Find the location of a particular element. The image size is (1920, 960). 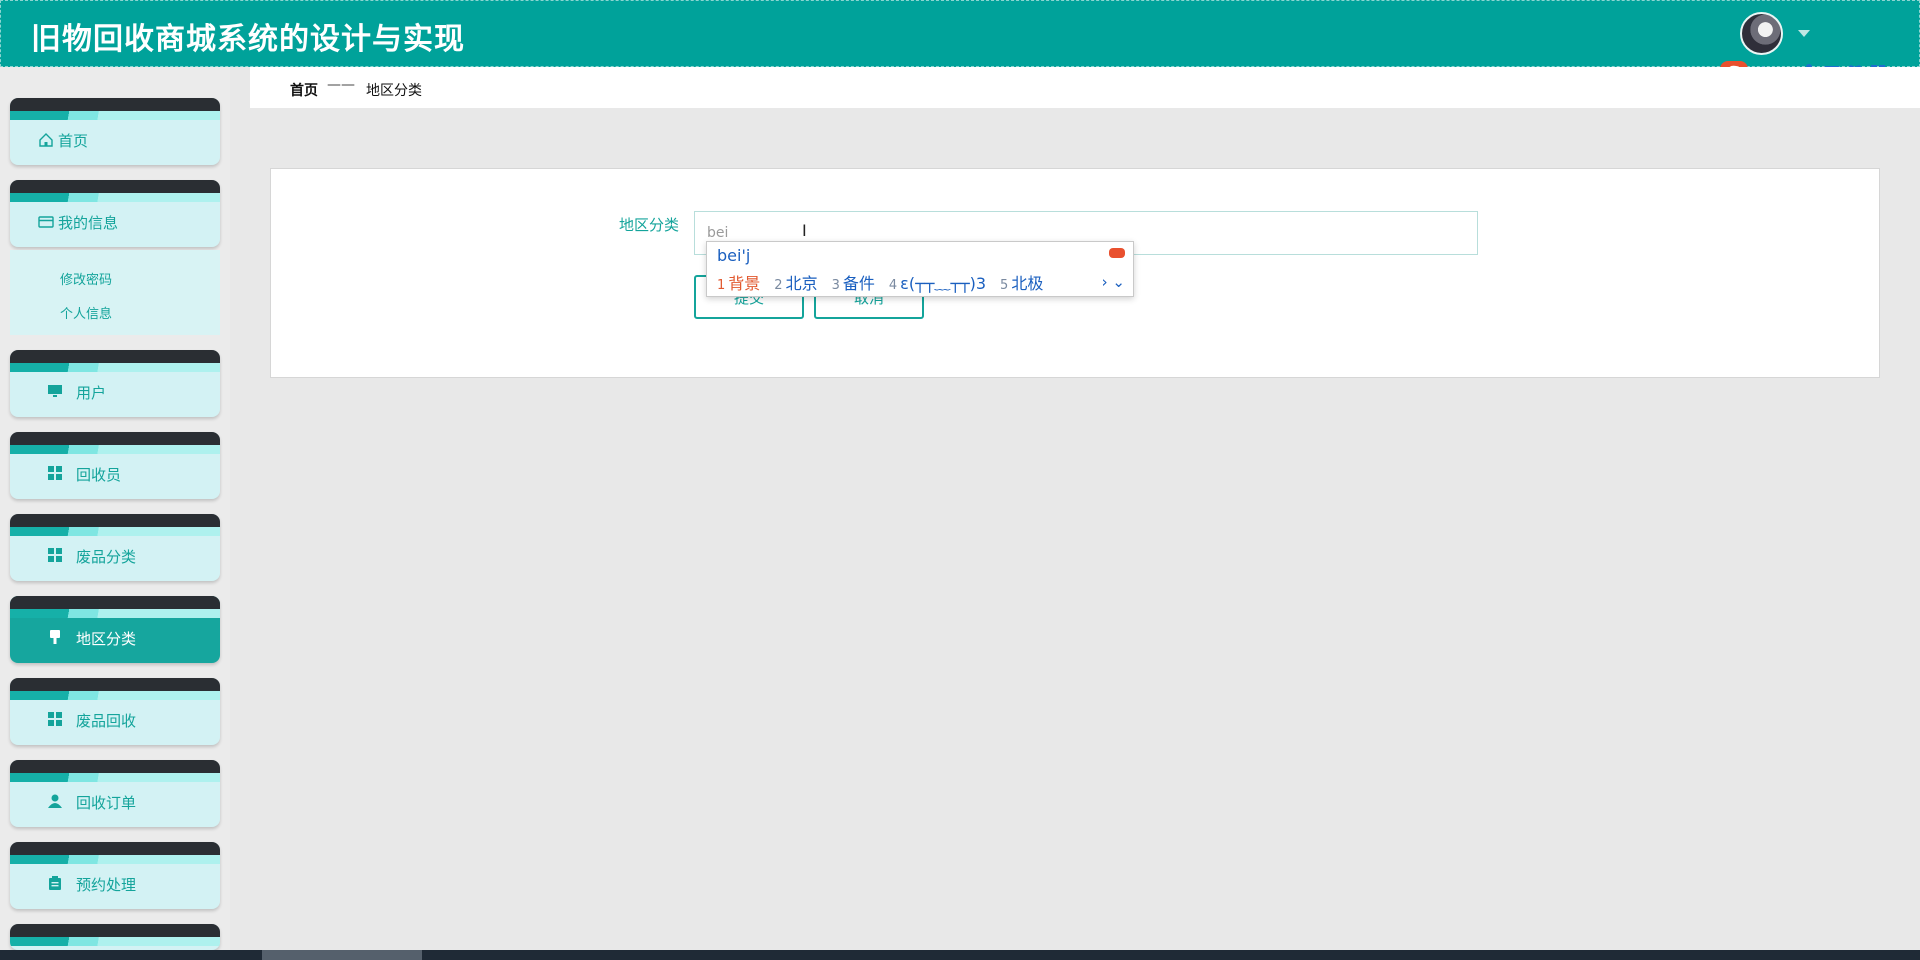

ime-candidate: 1 背景 is located at coordinates (738, 282).